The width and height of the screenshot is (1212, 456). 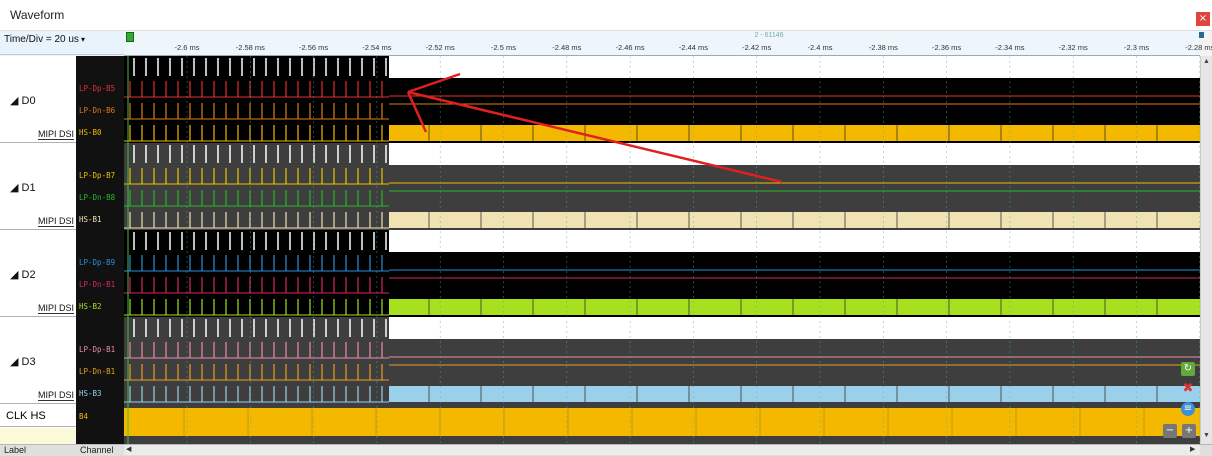 What do you see at coordinates (41, 39) in the screenshot?
I see `time-div-value: Time/Div = 20 us` at bounding box center [41, 39].